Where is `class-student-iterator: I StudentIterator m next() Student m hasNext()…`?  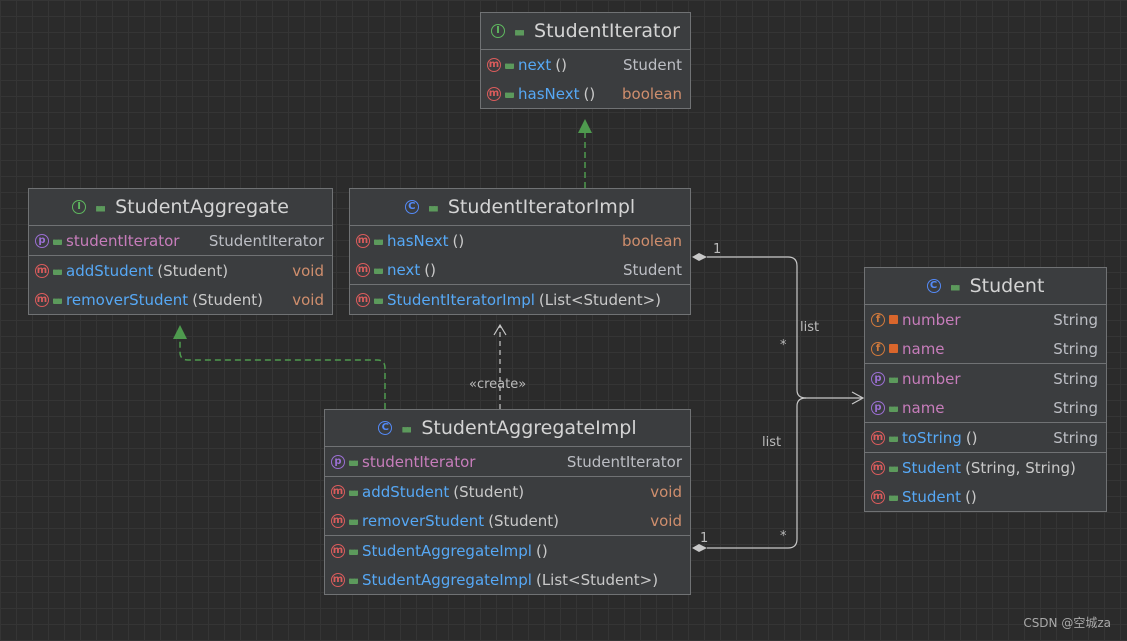
class-student-iterator: I StudentIterator m next() Student m hasNext()… is located at coordinates (585, 60).